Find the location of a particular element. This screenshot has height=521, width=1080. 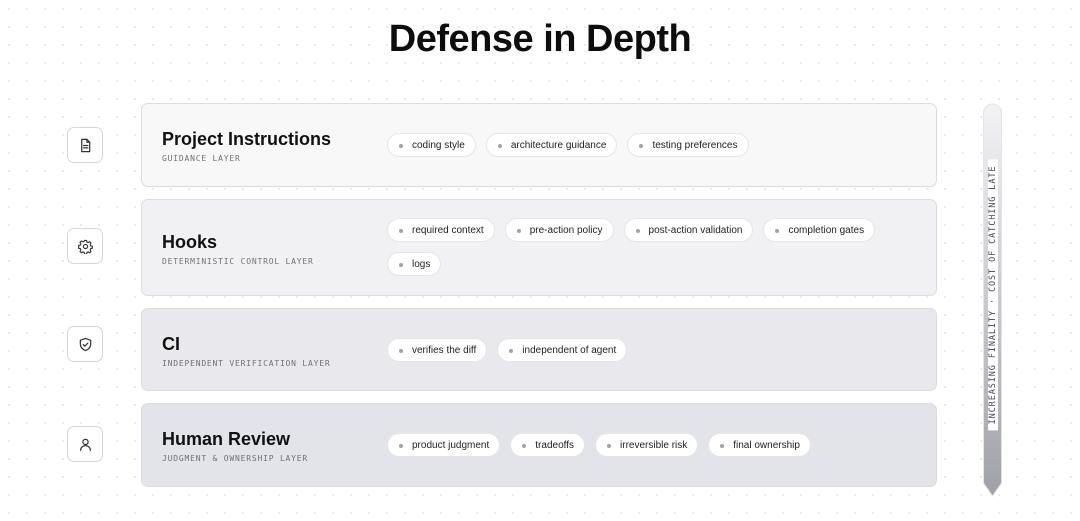

gear-icon is located at coordinates (85, 246).